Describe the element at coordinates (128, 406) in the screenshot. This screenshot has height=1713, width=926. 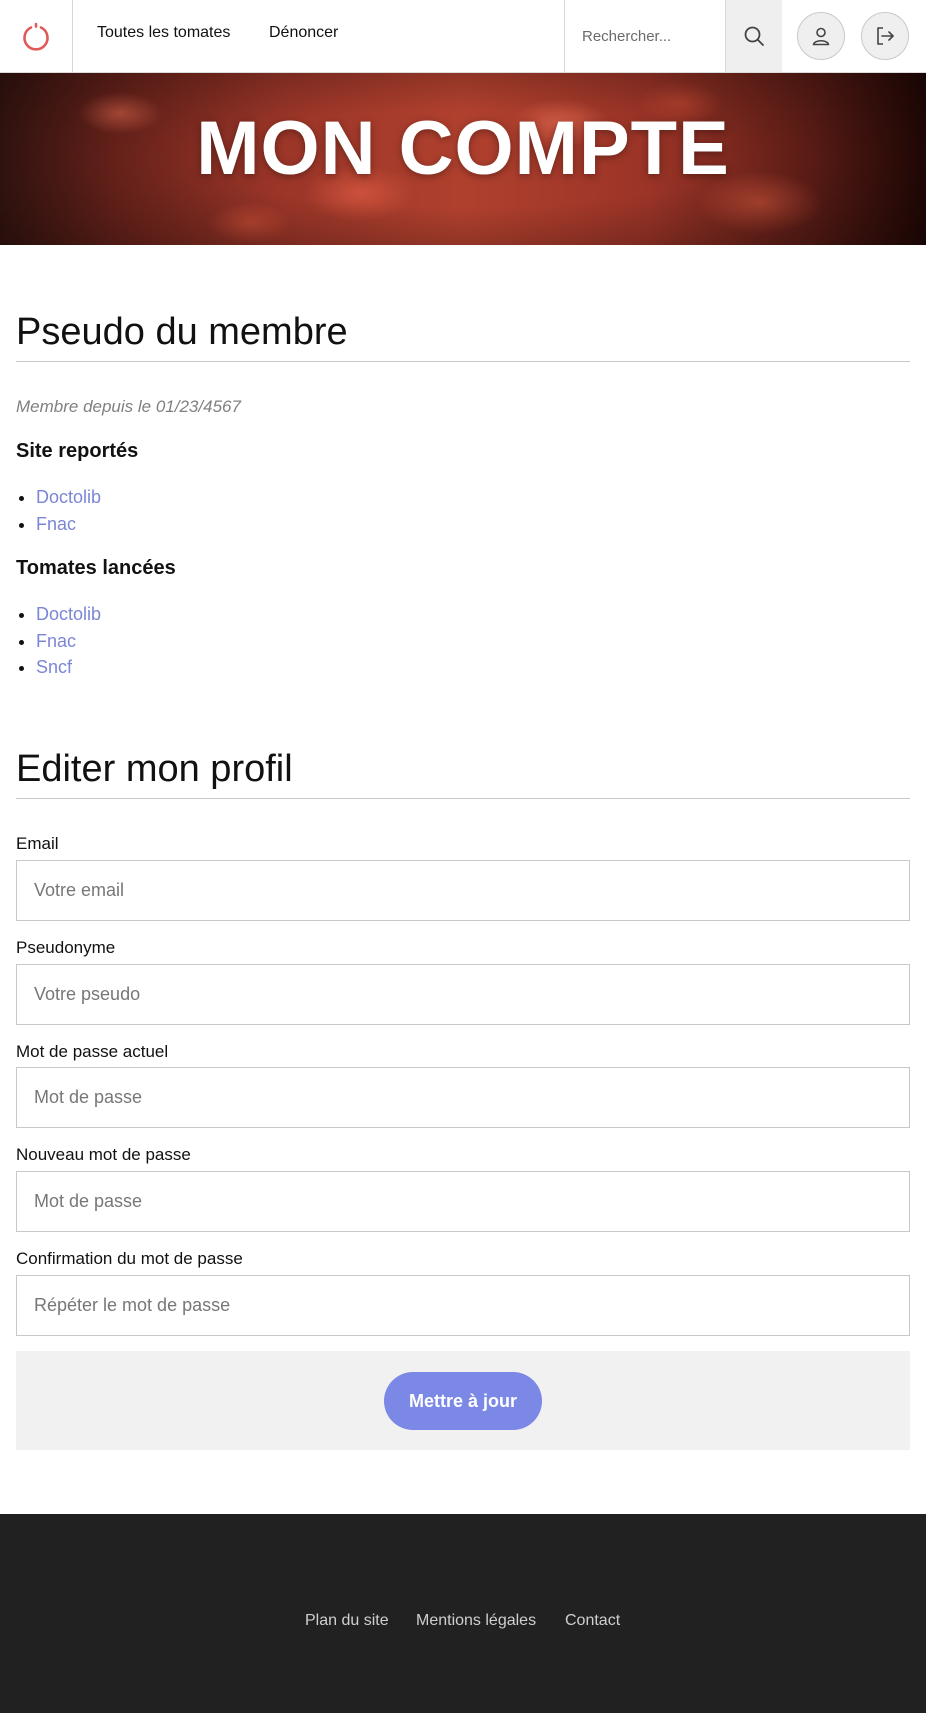
I see `member-since-text: Membre depuis le 01/23/4567` at that location.